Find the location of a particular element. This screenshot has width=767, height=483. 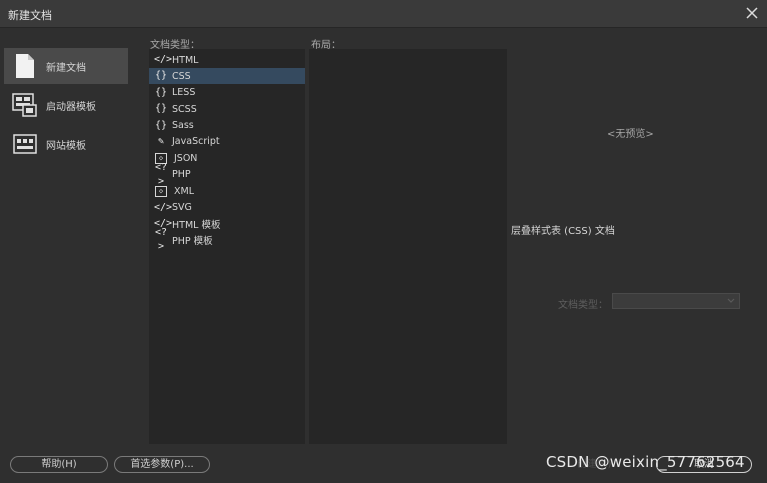

create-button: 创建(R) is located at coordinates (594, 464).